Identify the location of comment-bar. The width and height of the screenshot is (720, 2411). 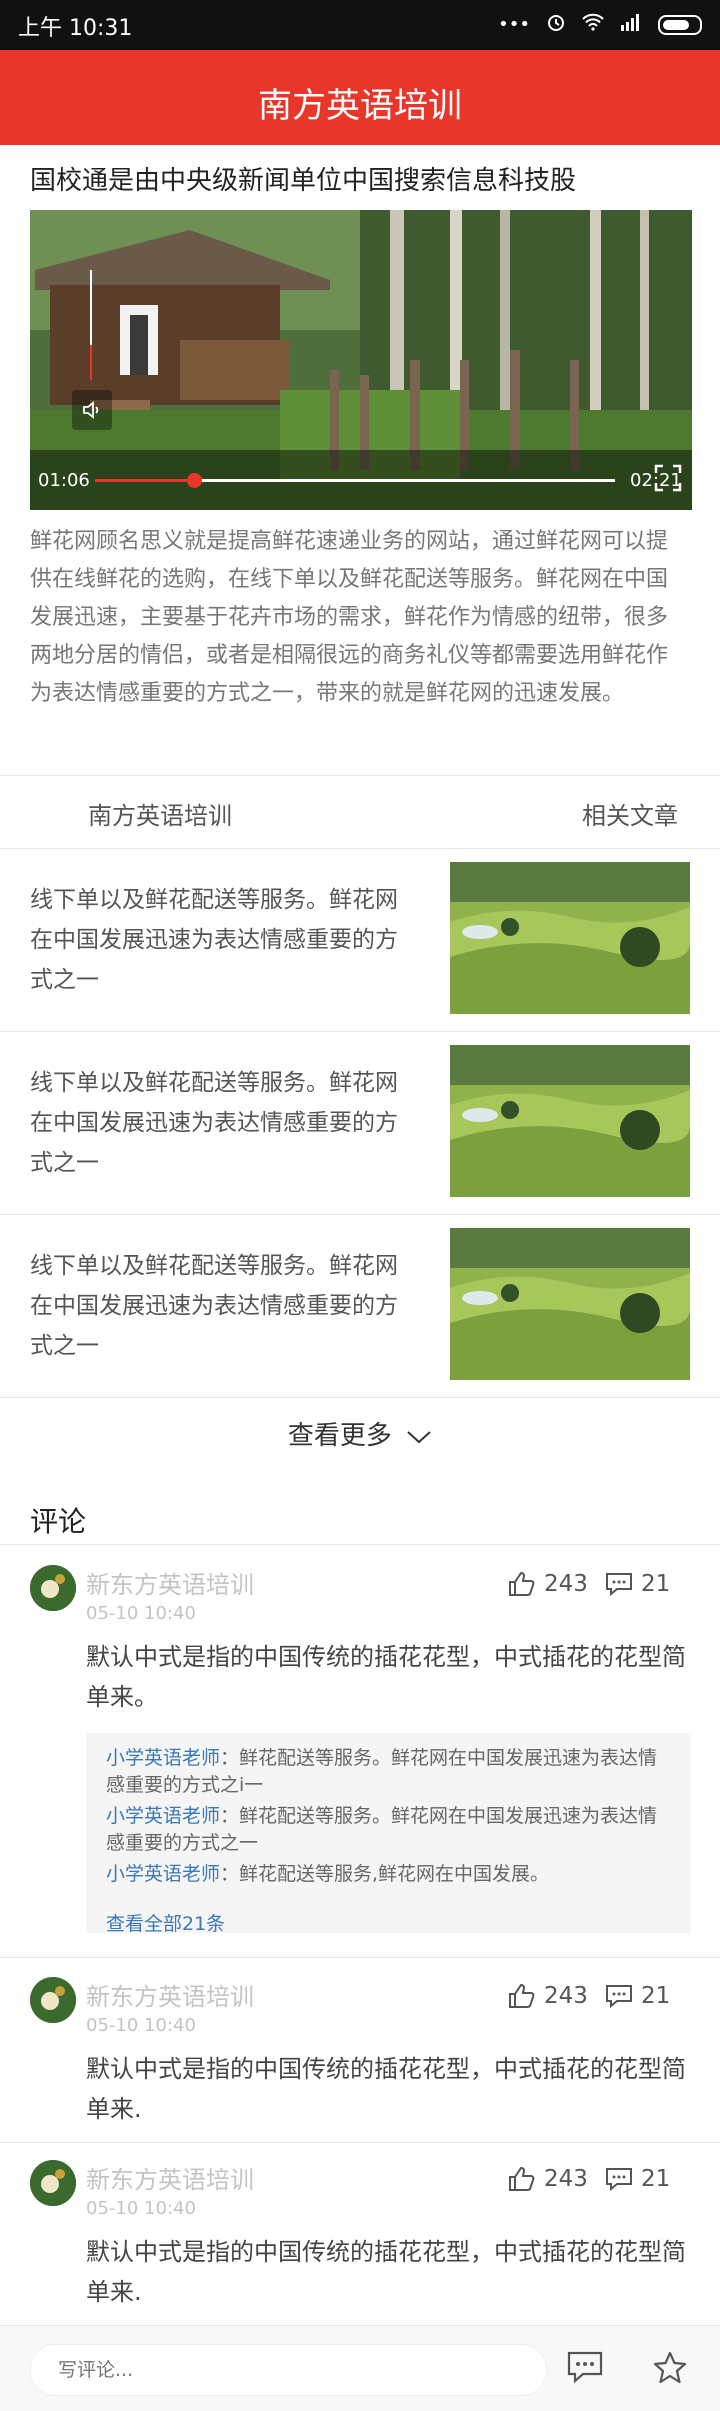
(360, 2368).